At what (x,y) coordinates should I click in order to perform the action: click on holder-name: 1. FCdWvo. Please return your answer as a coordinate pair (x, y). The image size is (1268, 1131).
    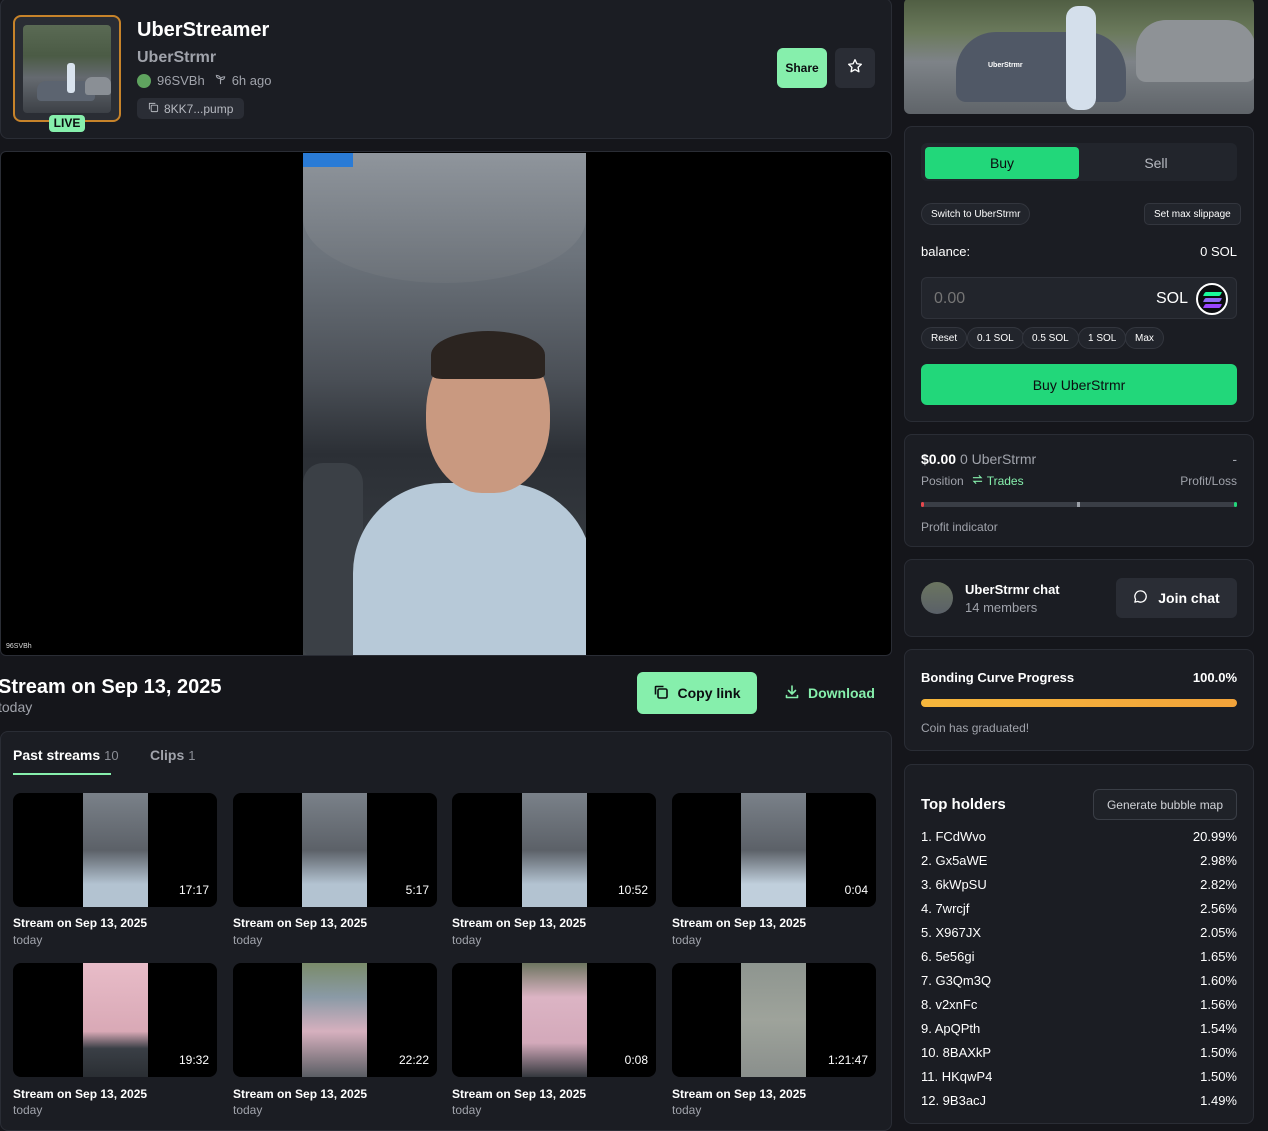
    Looking at the image, I should click on (954, 836).